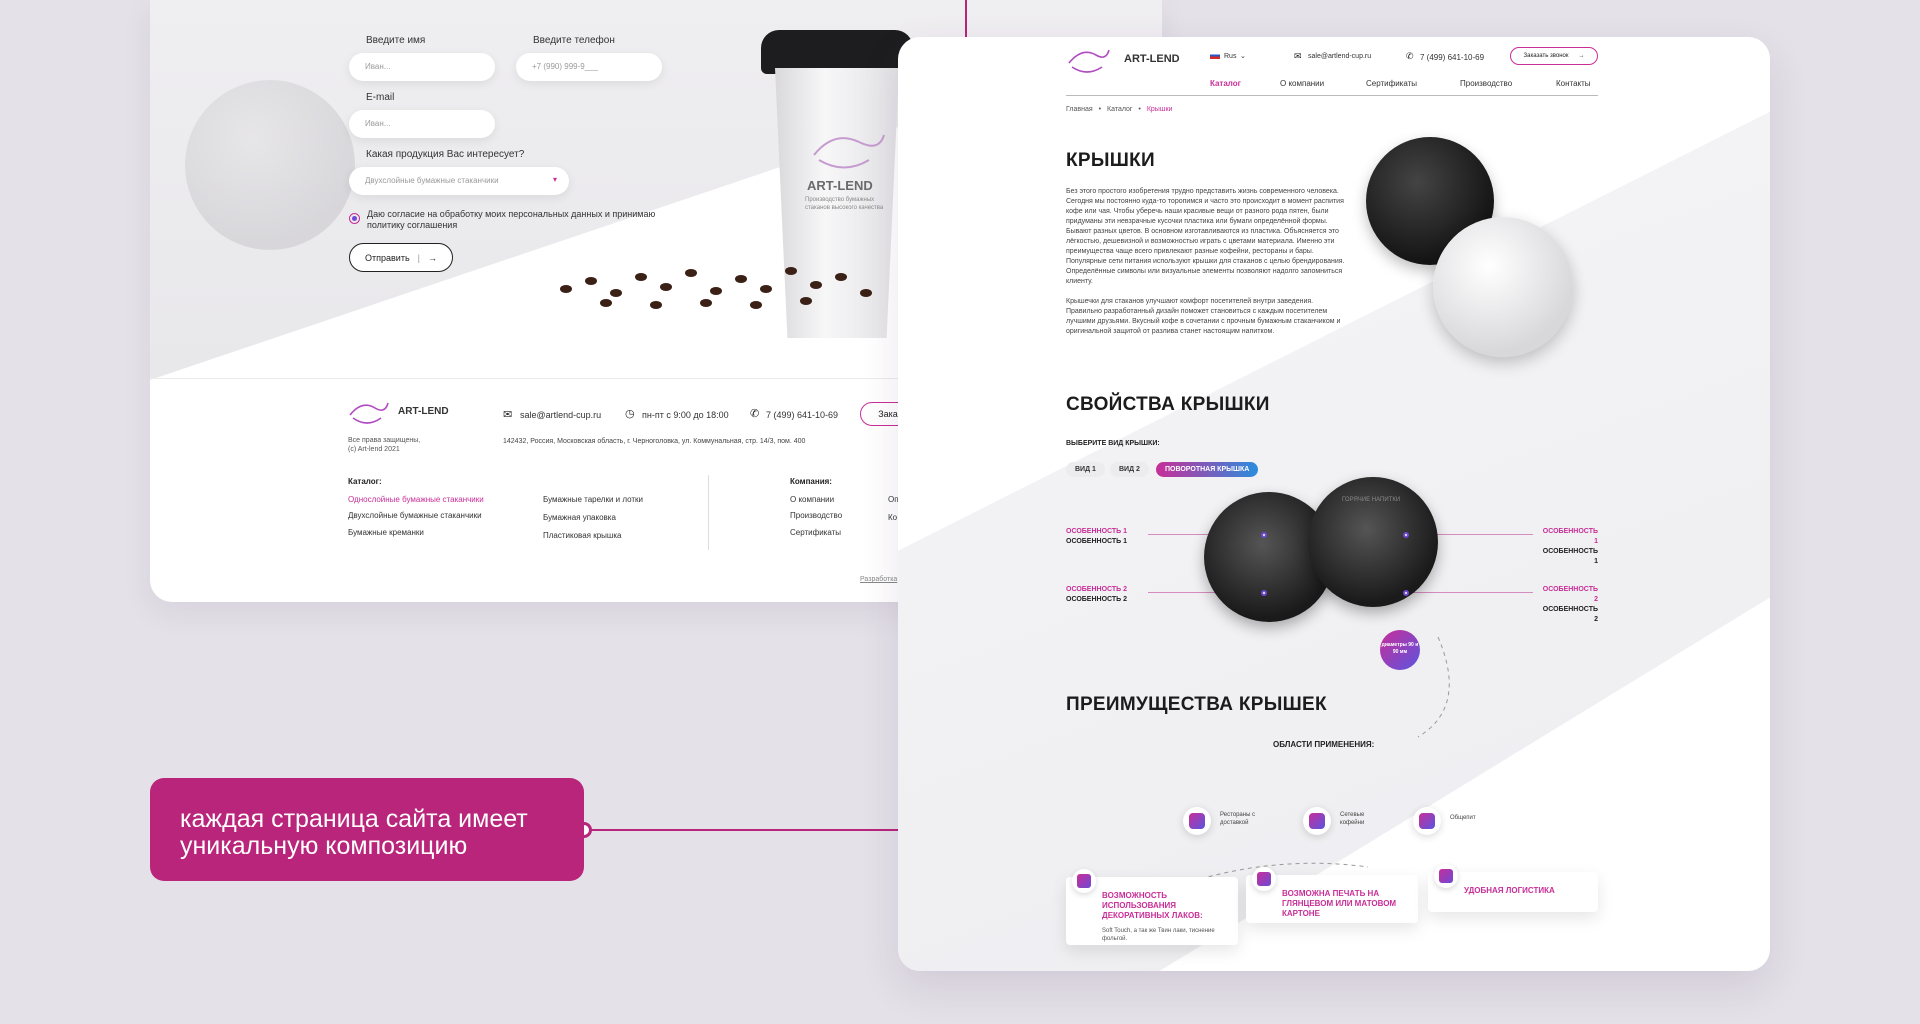  I want to click on feature-right-2: ОСОБЕННОСТЬ 2 ОСОБЕННОСТЬ 2, so click(1568, 605).